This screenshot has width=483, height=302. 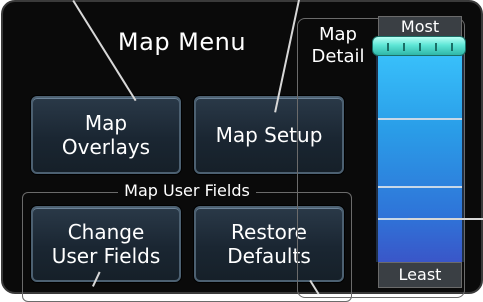 I want to click on map-overlays-button: Map Overlays, so click(x=106, y=135).